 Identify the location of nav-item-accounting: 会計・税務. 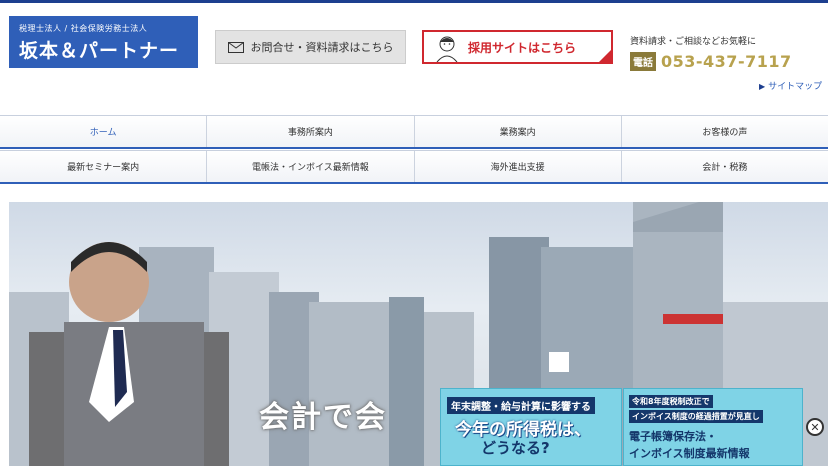
(725, 166).